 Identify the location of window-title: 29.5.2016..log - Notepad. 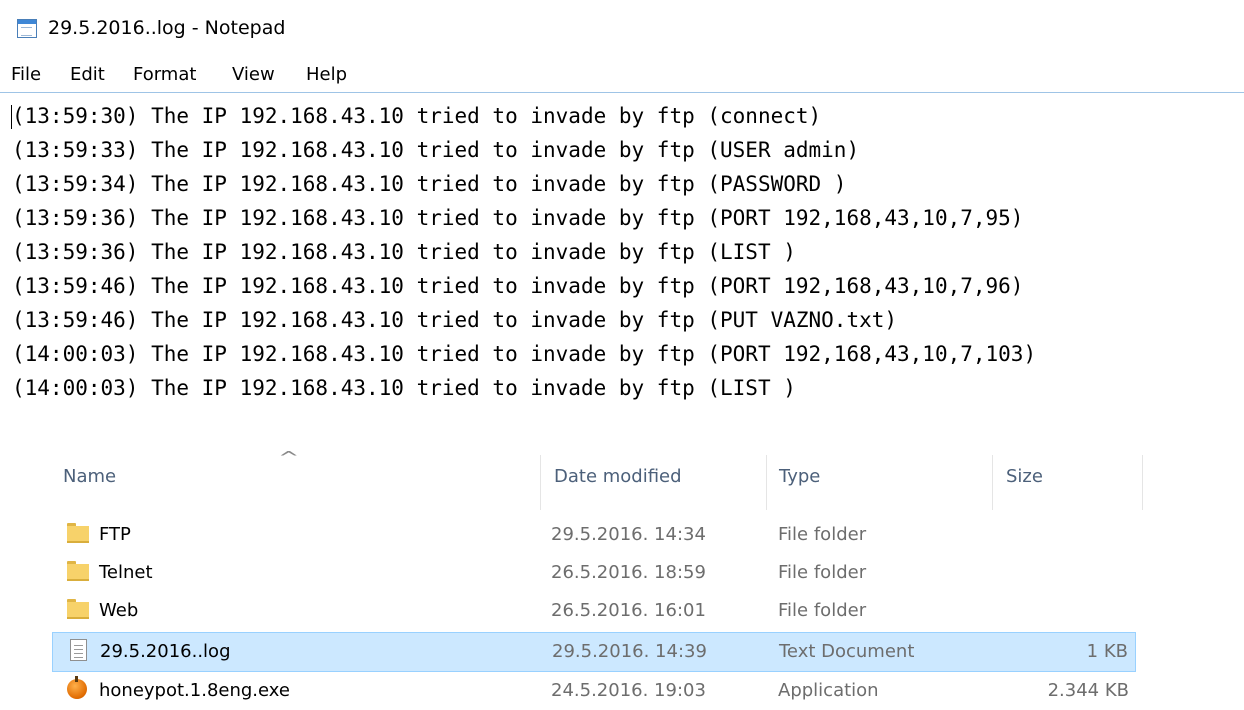
(167, 28).